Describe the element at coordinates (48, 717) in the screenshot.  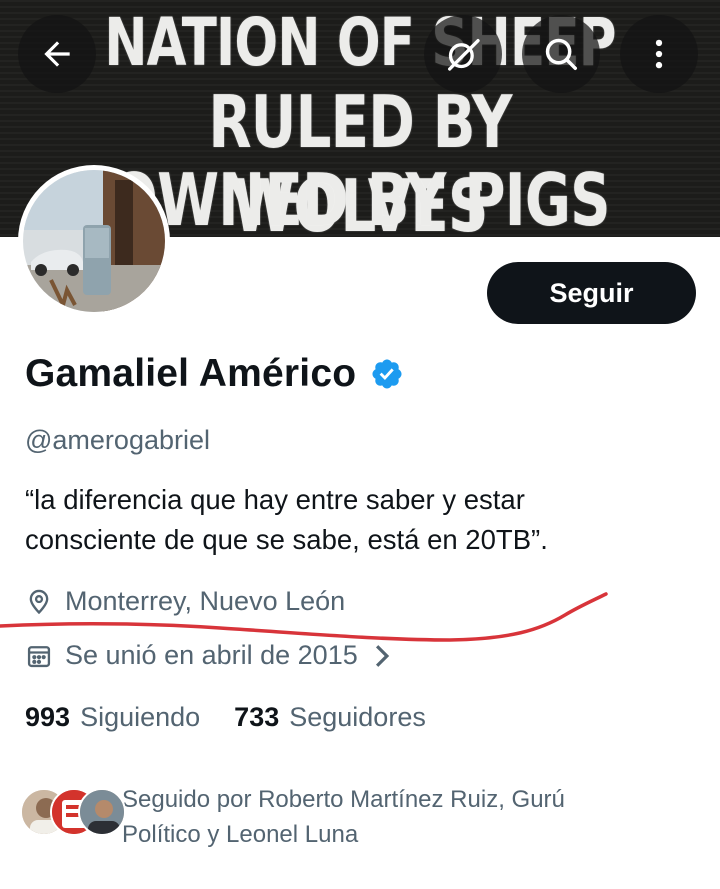
I see `following-number: 993` at that location.